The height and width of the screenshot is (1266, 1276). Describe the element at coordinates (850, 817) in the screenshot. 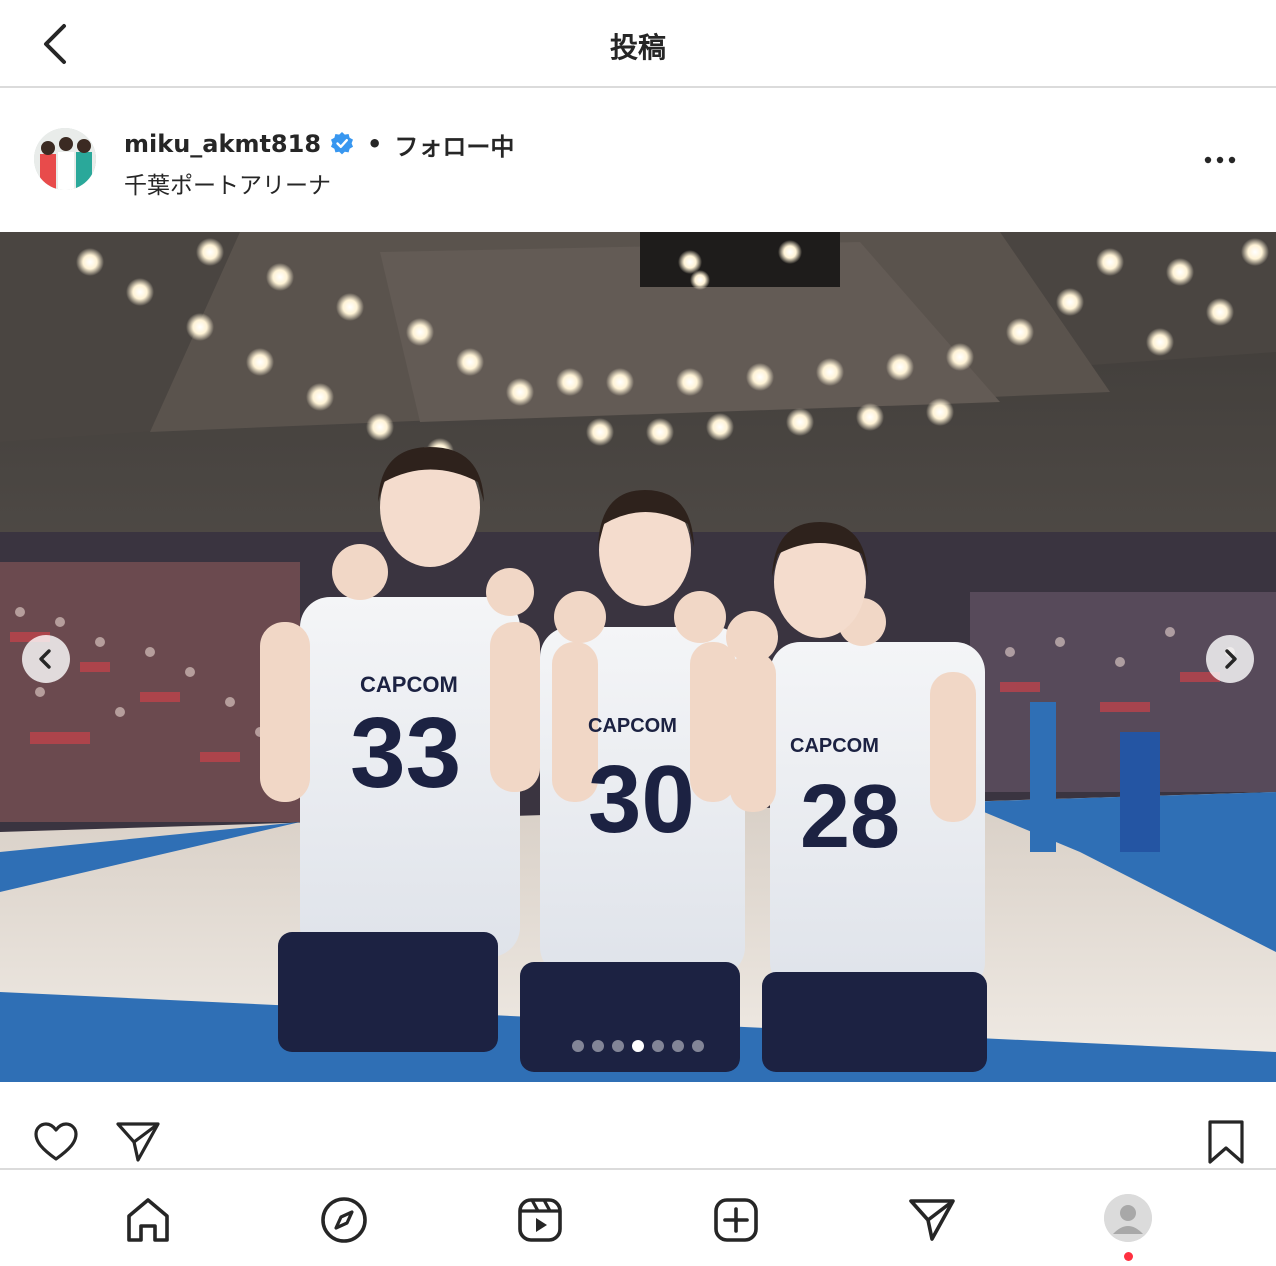

I see `jersey-number-28: 28` at that location.